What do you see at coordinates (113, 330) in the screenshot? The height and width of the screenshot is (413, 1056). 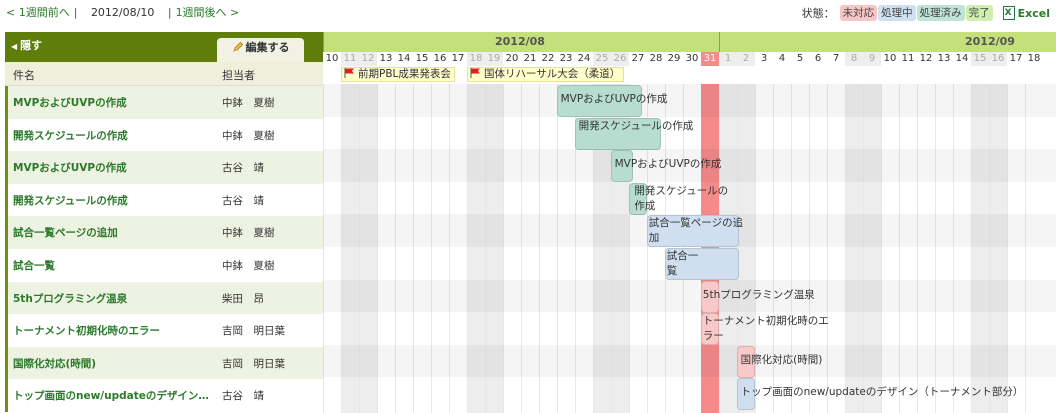 I see `issue-name-link: トーナメント初期化時のエラー` at bounding box center [113, 330].